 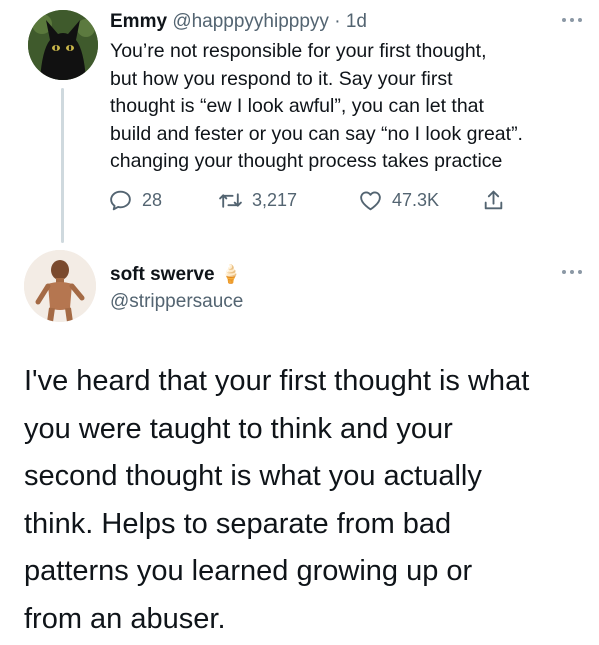 What do you see at coordinates (238, 428) in the screenshot?
I see `tweet-text-line: you were taught to think and your` at bounding box center [238, 428].